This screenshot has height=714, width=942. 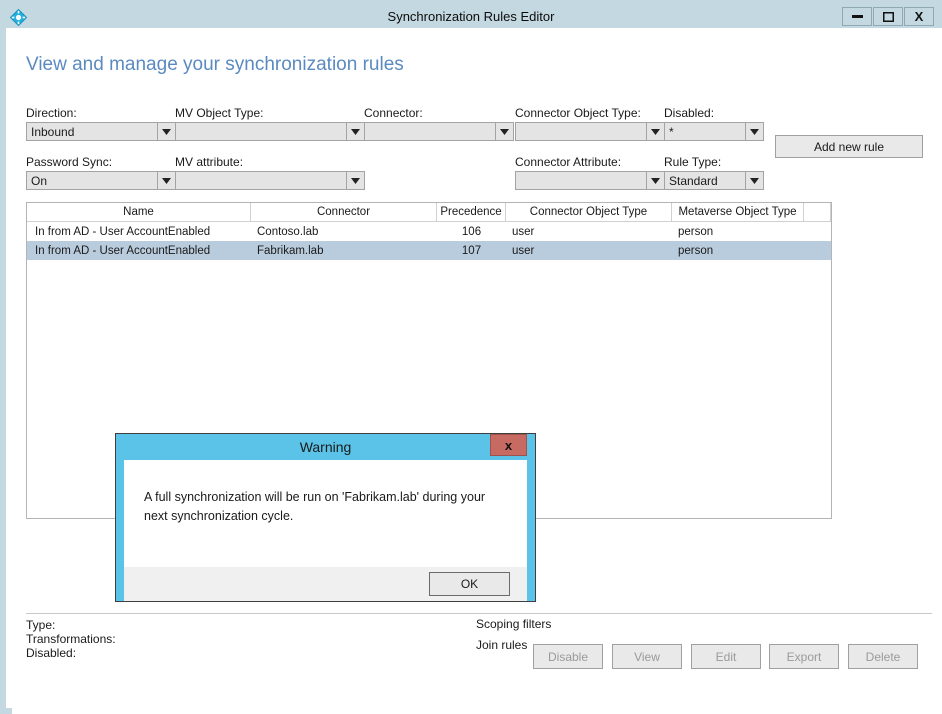 What do you see at coordinates (471, 250) in the screenshot?
I see `cell-precedence: 107` at bounding box center [471, 250].